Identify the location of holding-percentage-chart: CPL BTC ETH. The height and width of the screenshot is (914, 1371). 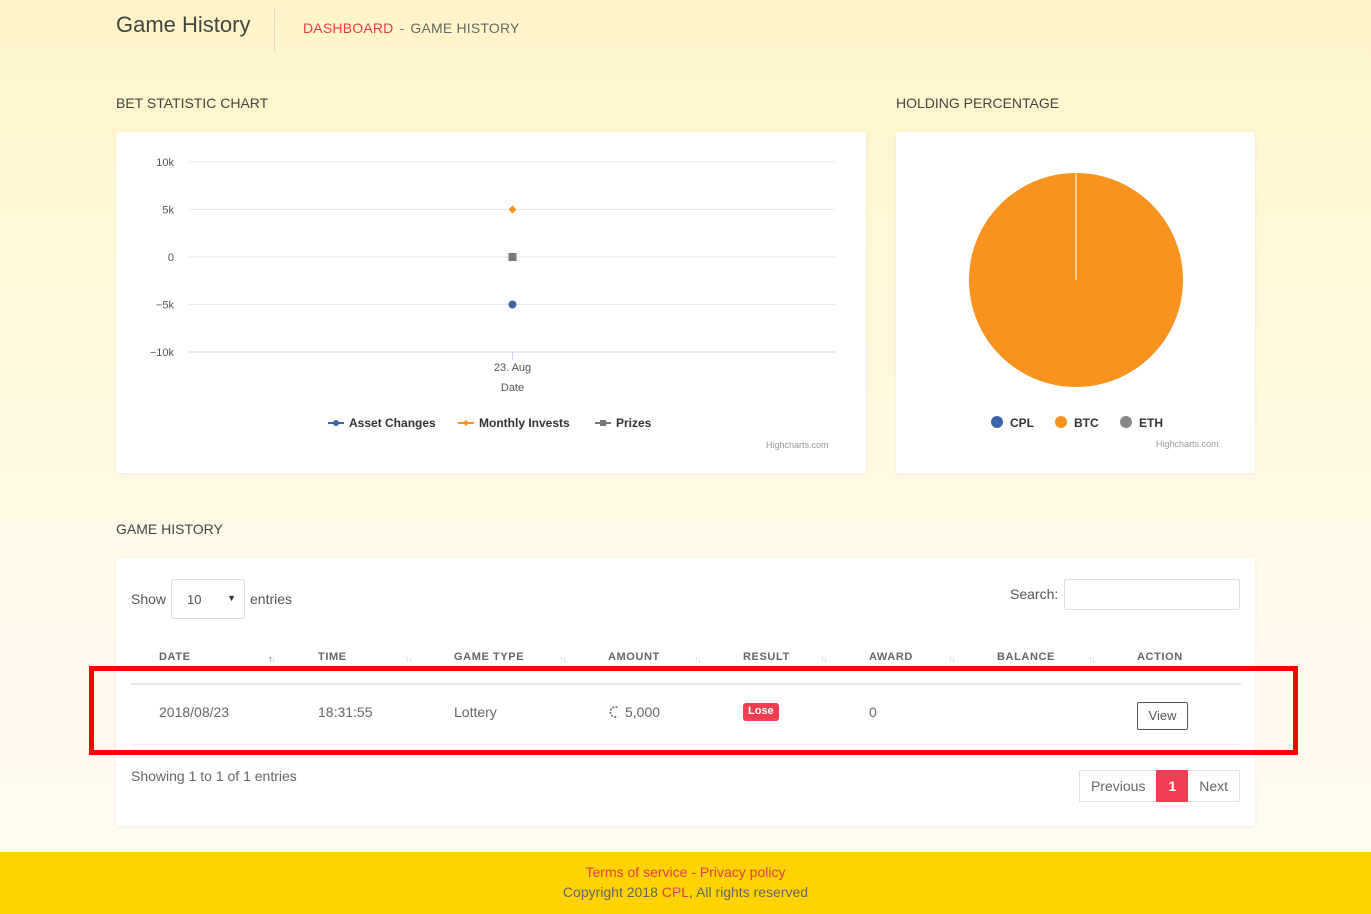
(1076, 301).